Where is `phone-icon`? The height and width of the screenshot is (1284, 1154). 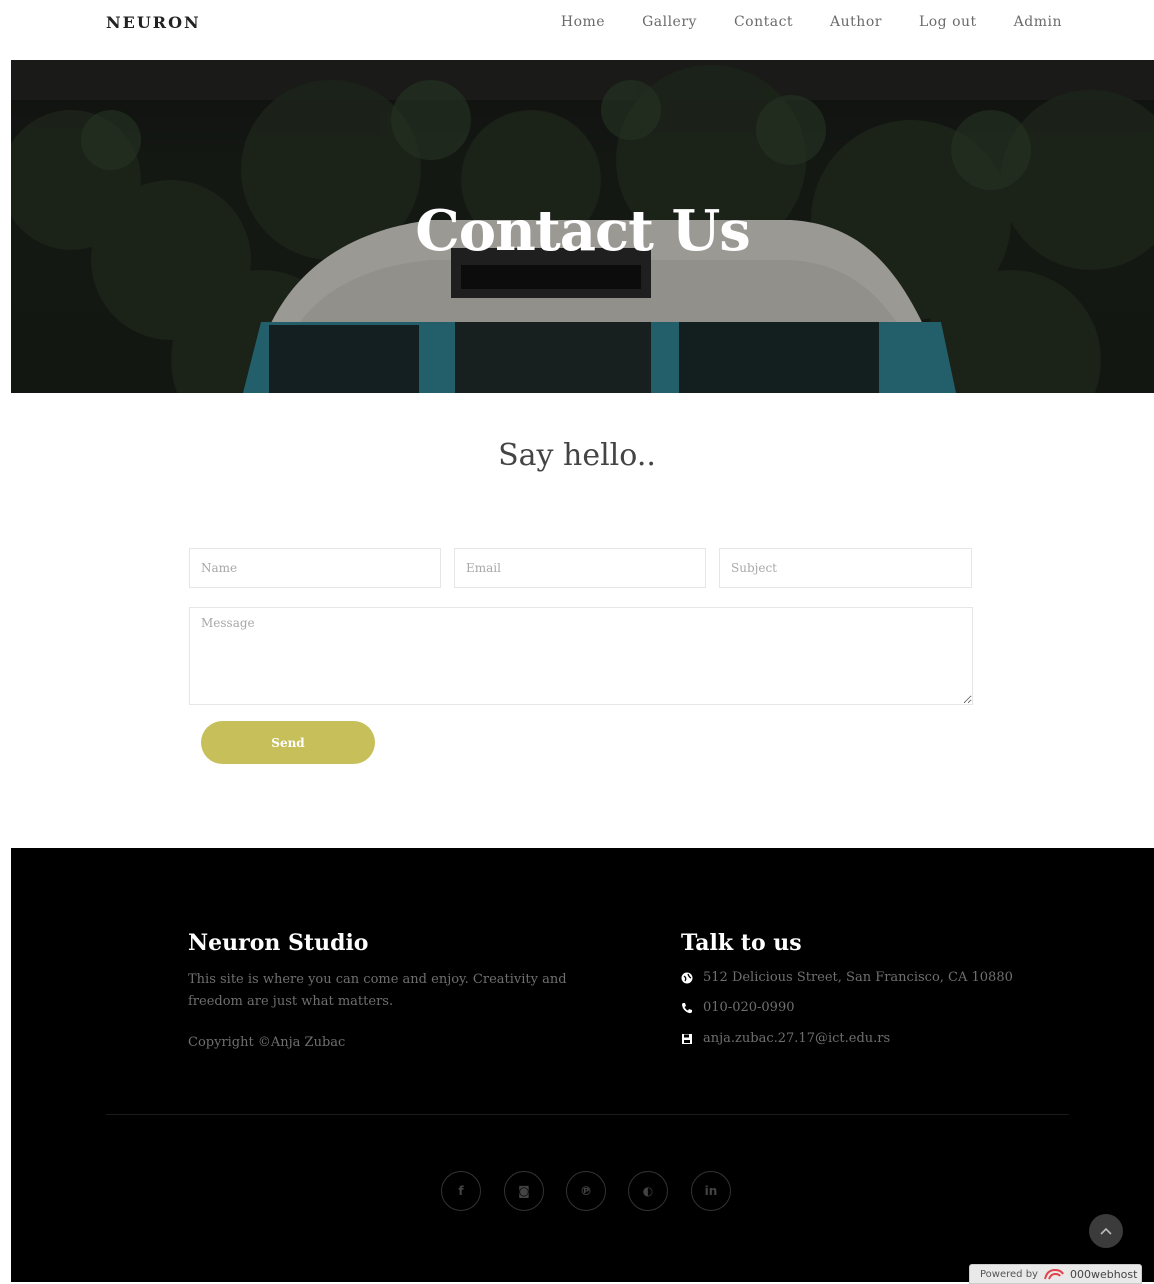
phone-icon is located at coordinates (687, 1007).